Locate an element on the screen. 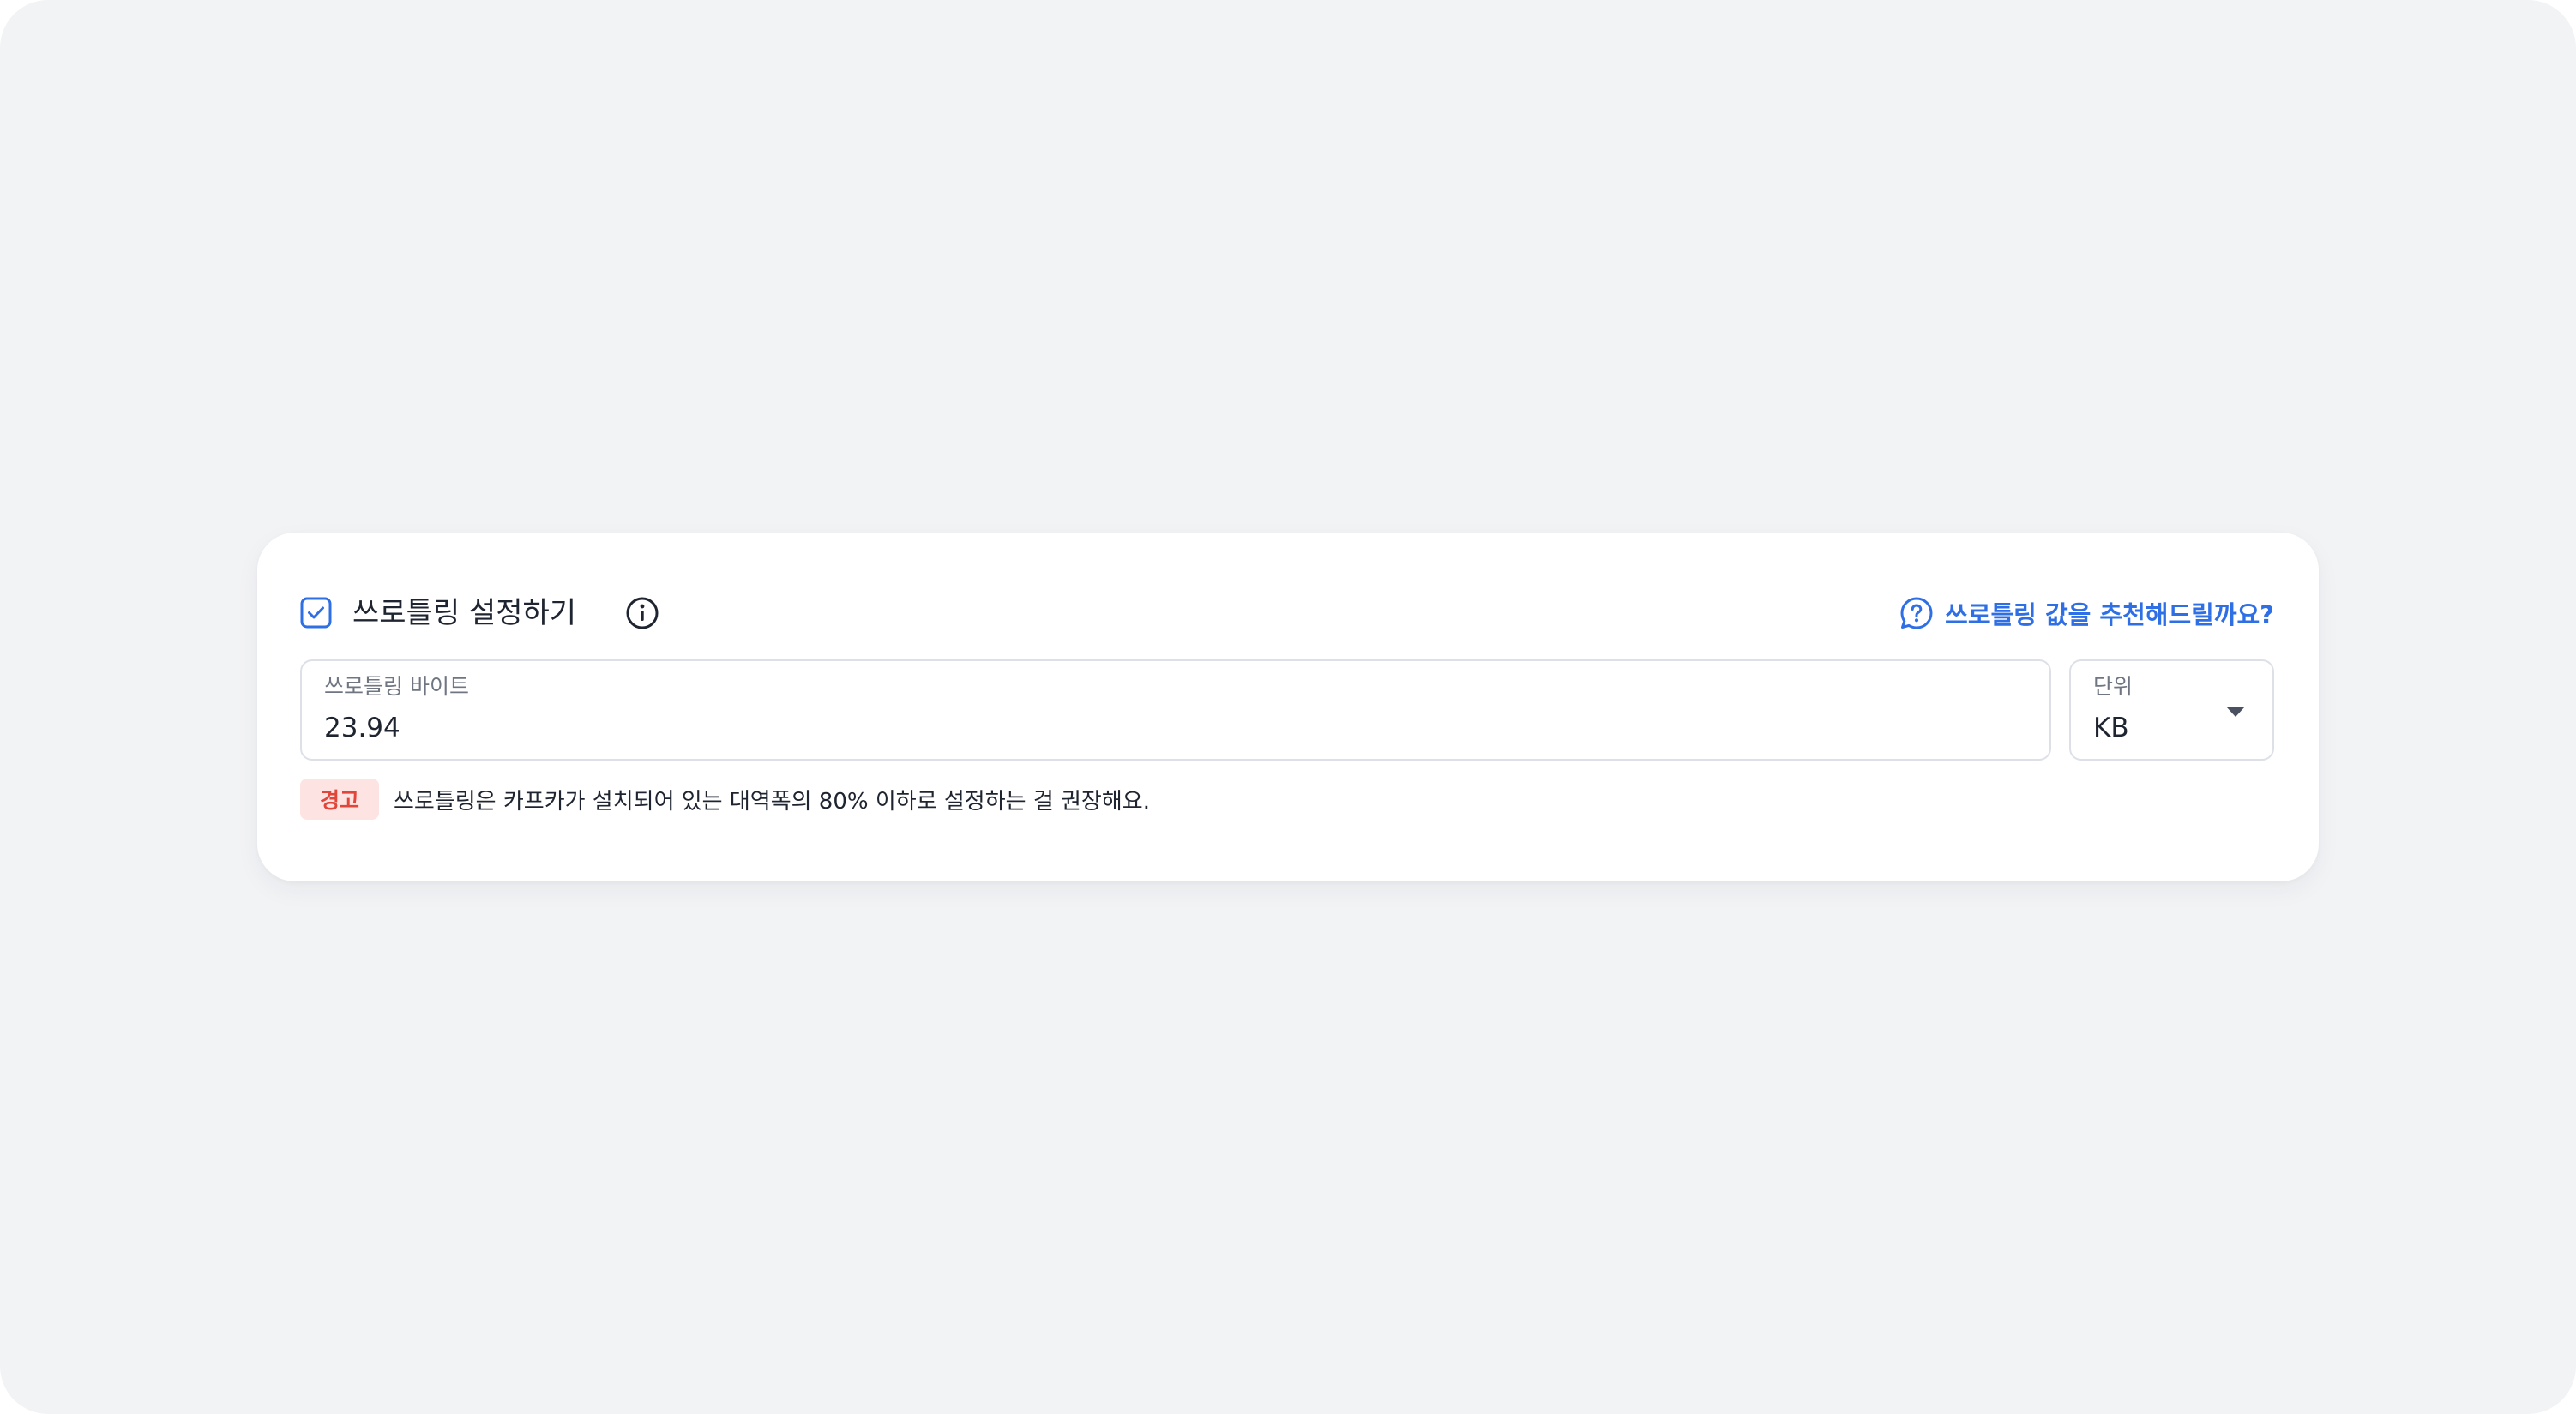  checkbox-checked-icon is located at coordinates (316, 613).